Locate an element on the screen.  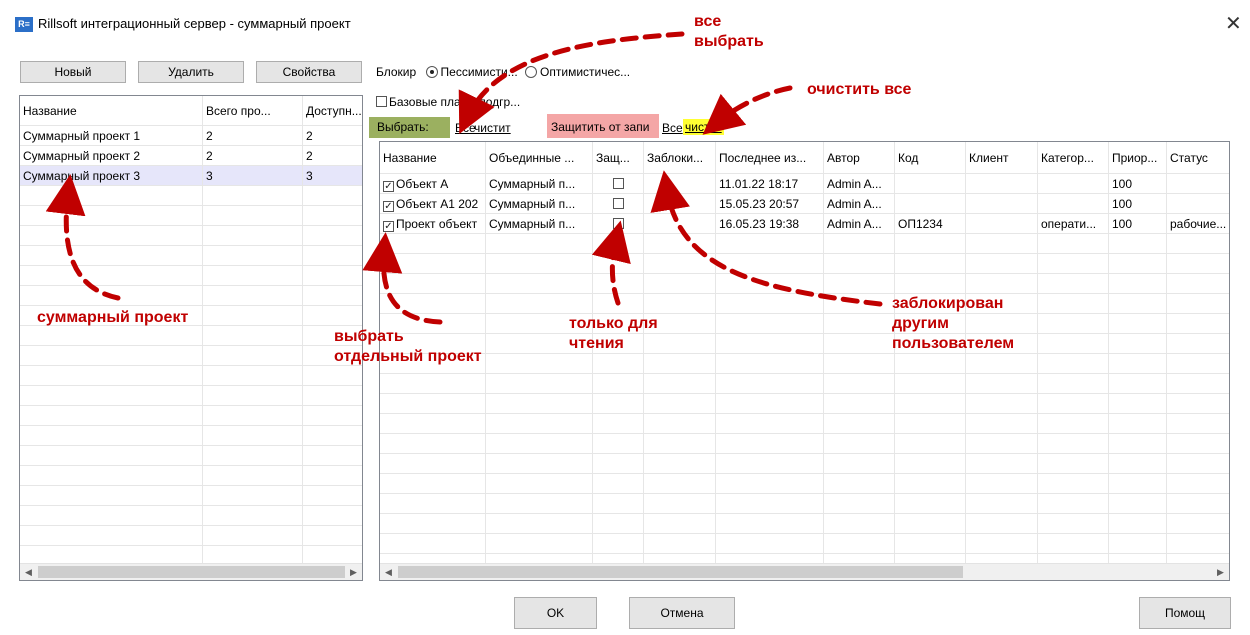
arrow-select-single is located at coordinates (402, 278).